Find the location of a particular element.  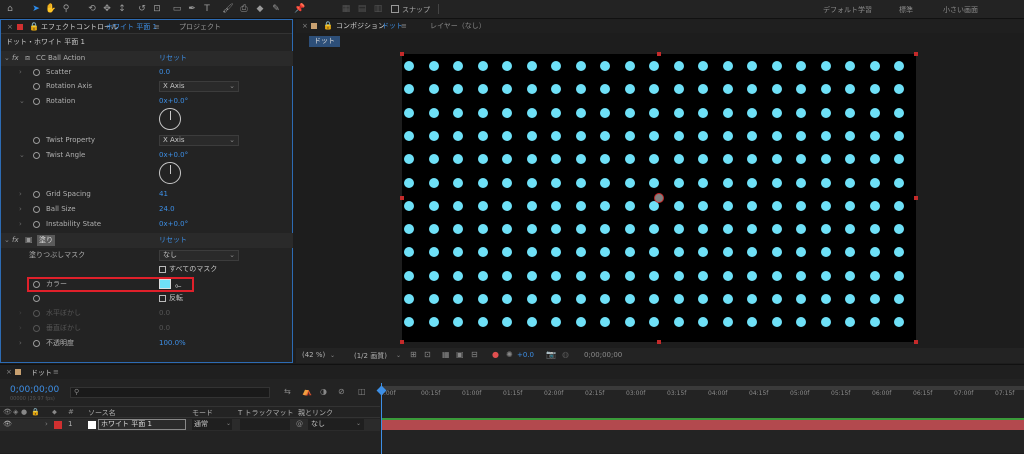

exposure-icon: ✺ is located at coordinates (509, 354).